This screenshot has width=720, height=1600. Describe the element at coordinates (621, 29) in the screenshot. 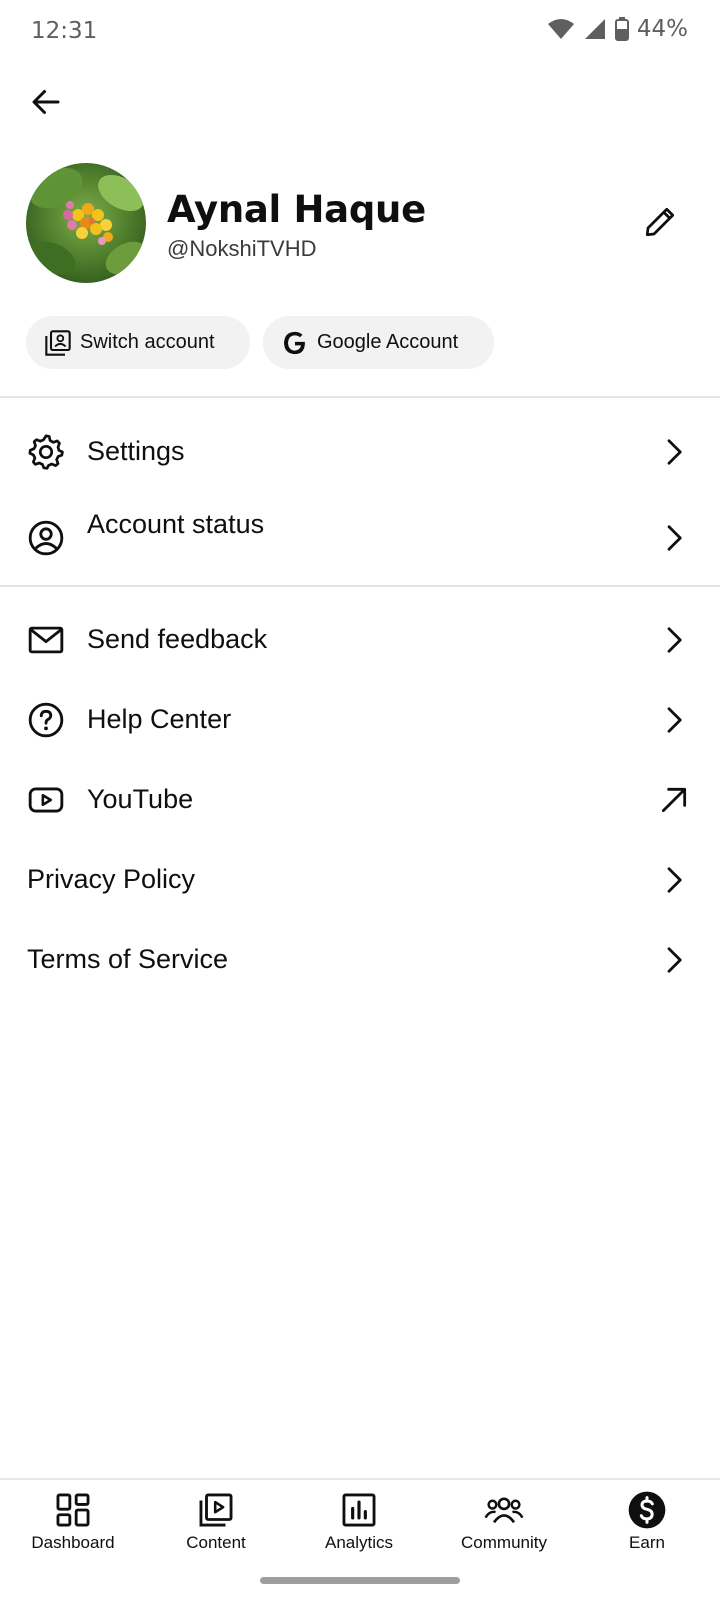

I see `battery-icon` at that location.